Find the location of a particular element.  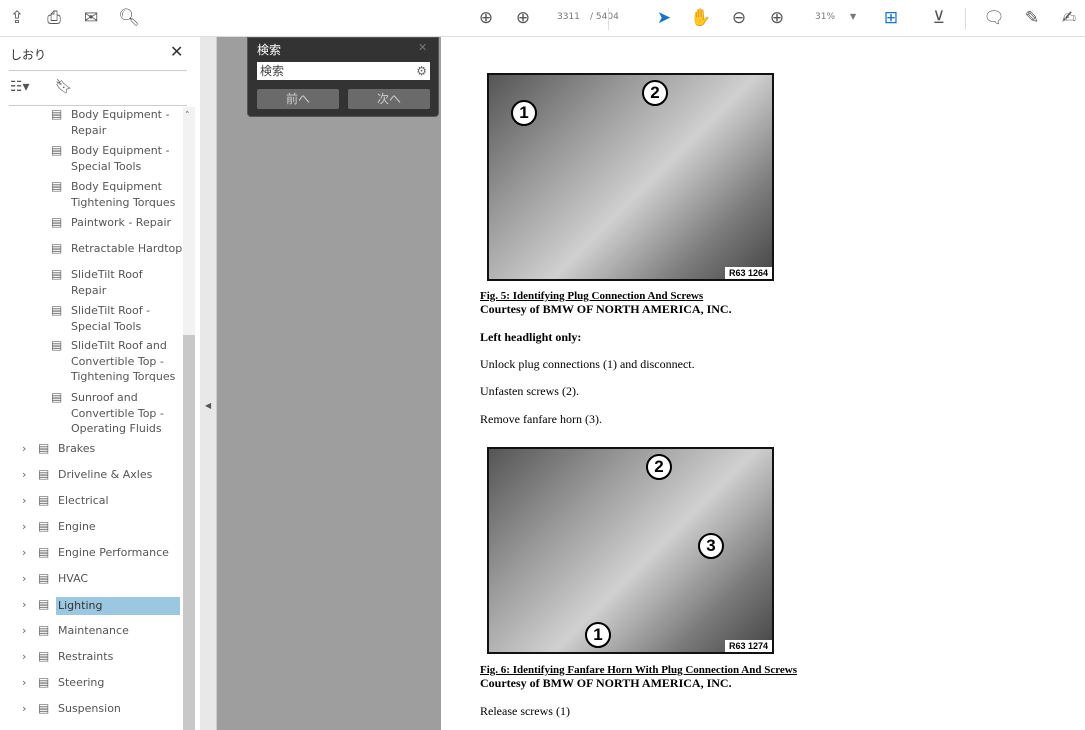

bookmark-section: › ▤ Engine is located at coordinates (59, 527).